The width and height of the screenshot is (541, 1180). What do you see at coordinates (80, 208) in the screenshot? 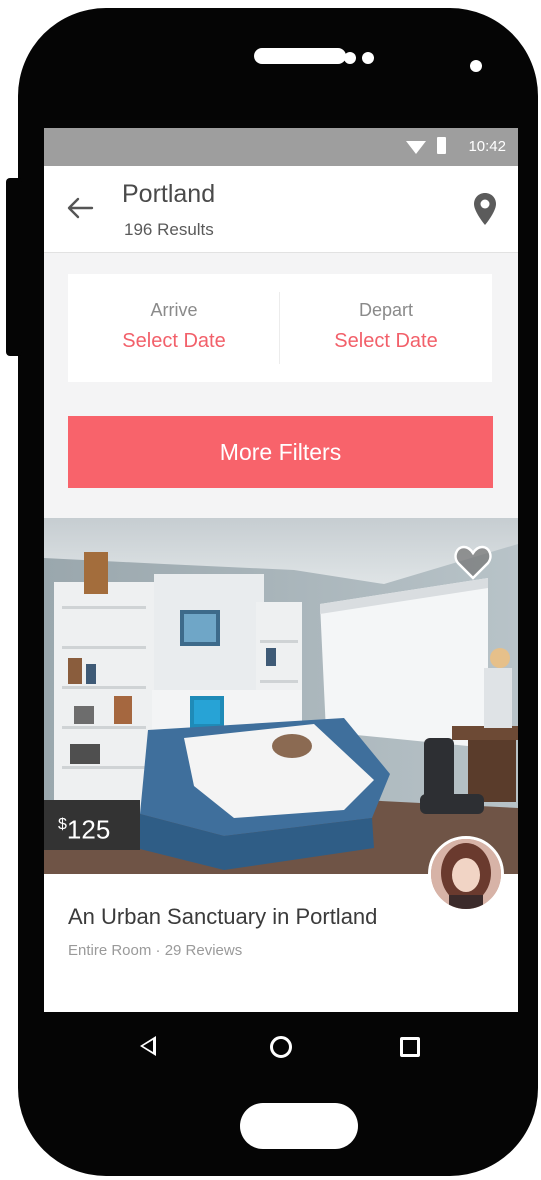
I see `arrow-left-icon` at bounding box center [80, 208].